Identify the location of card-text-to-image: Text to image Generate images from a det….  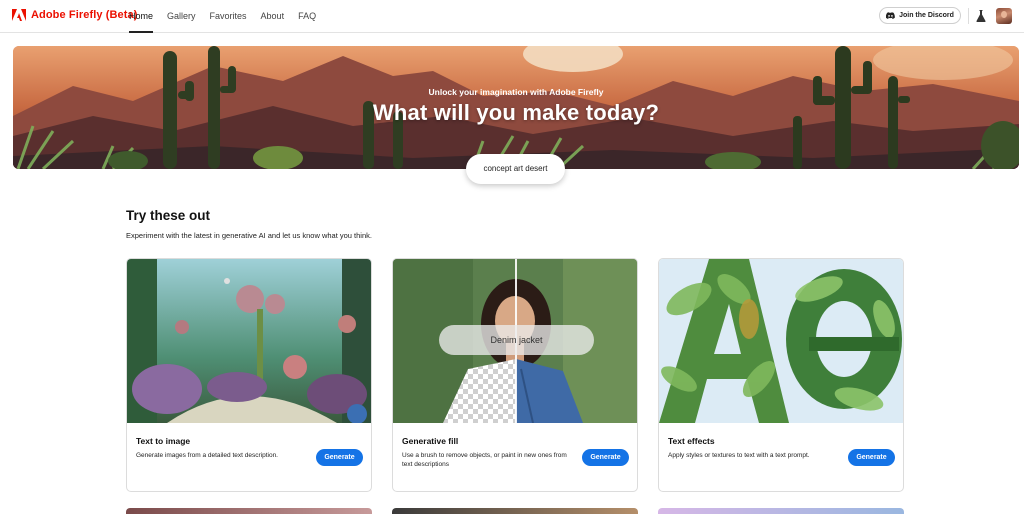
(249, 375).